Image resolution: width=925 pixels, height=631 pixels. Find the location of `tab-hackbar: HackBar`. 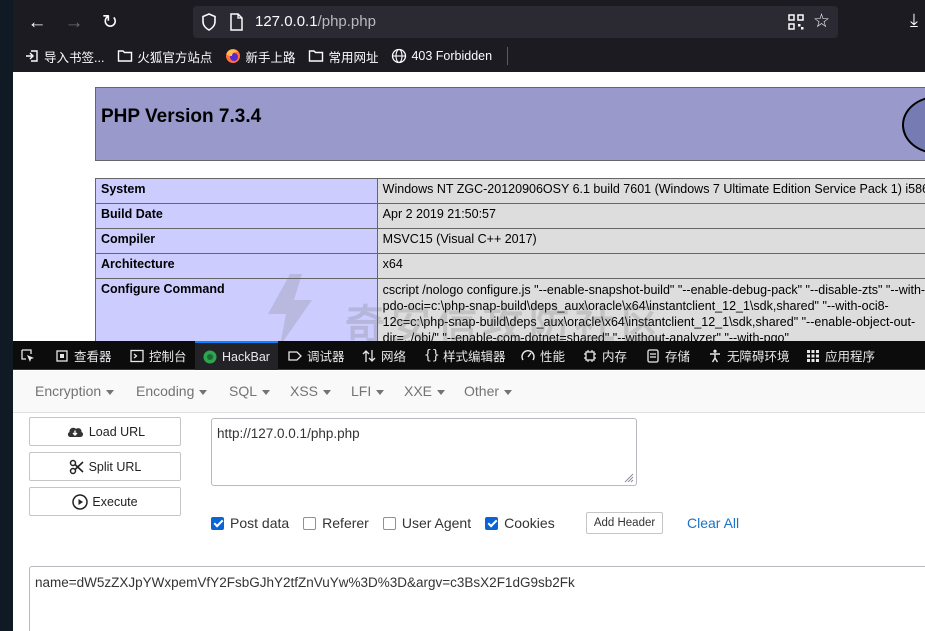

tab-hackbar: HackBar is located at coordinates (236, 355).